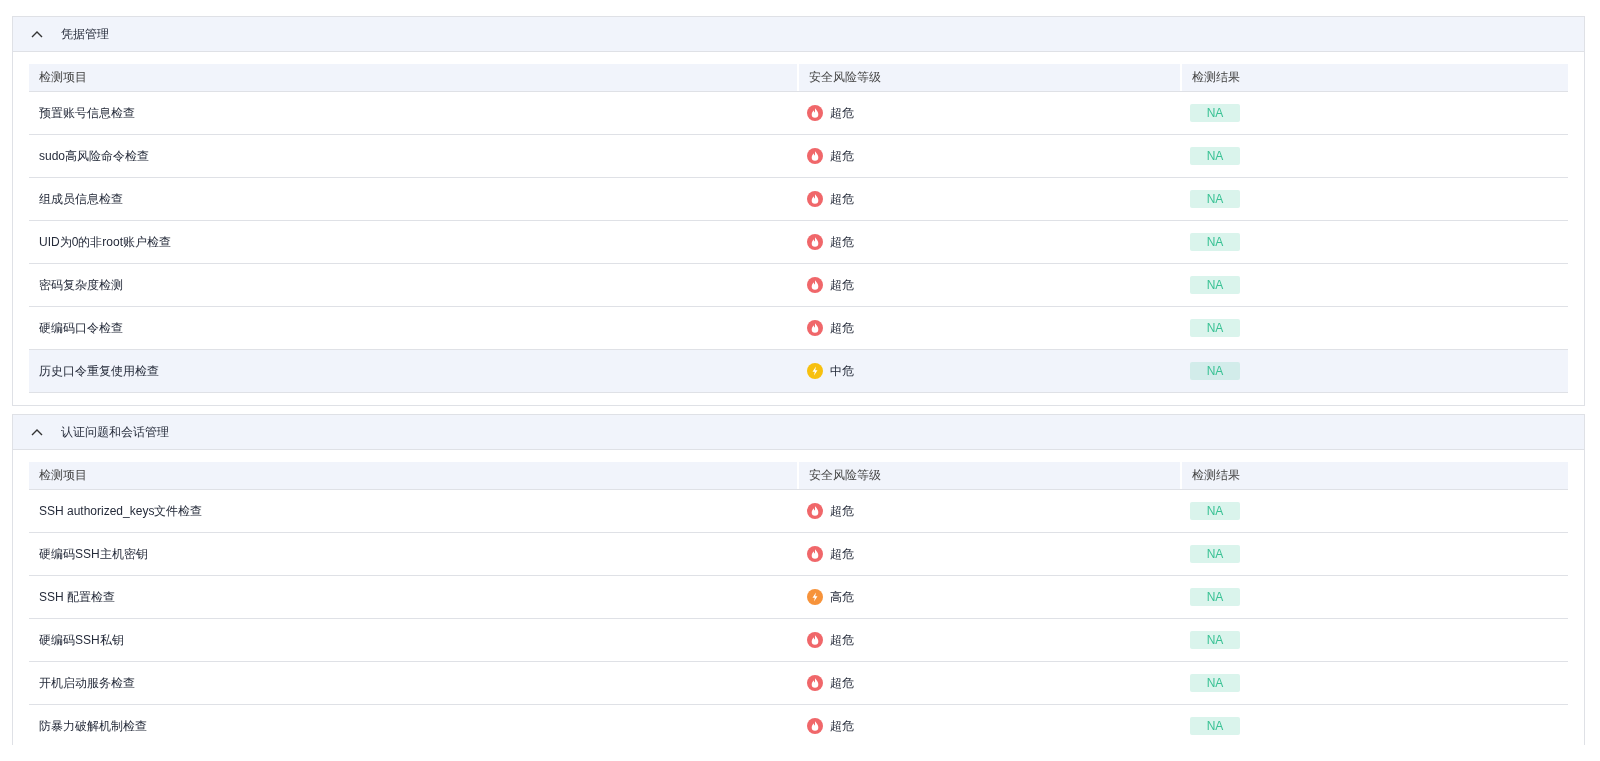  I want to click on table-row: 组成员信息检查 超危 NA, so click(798, 199).